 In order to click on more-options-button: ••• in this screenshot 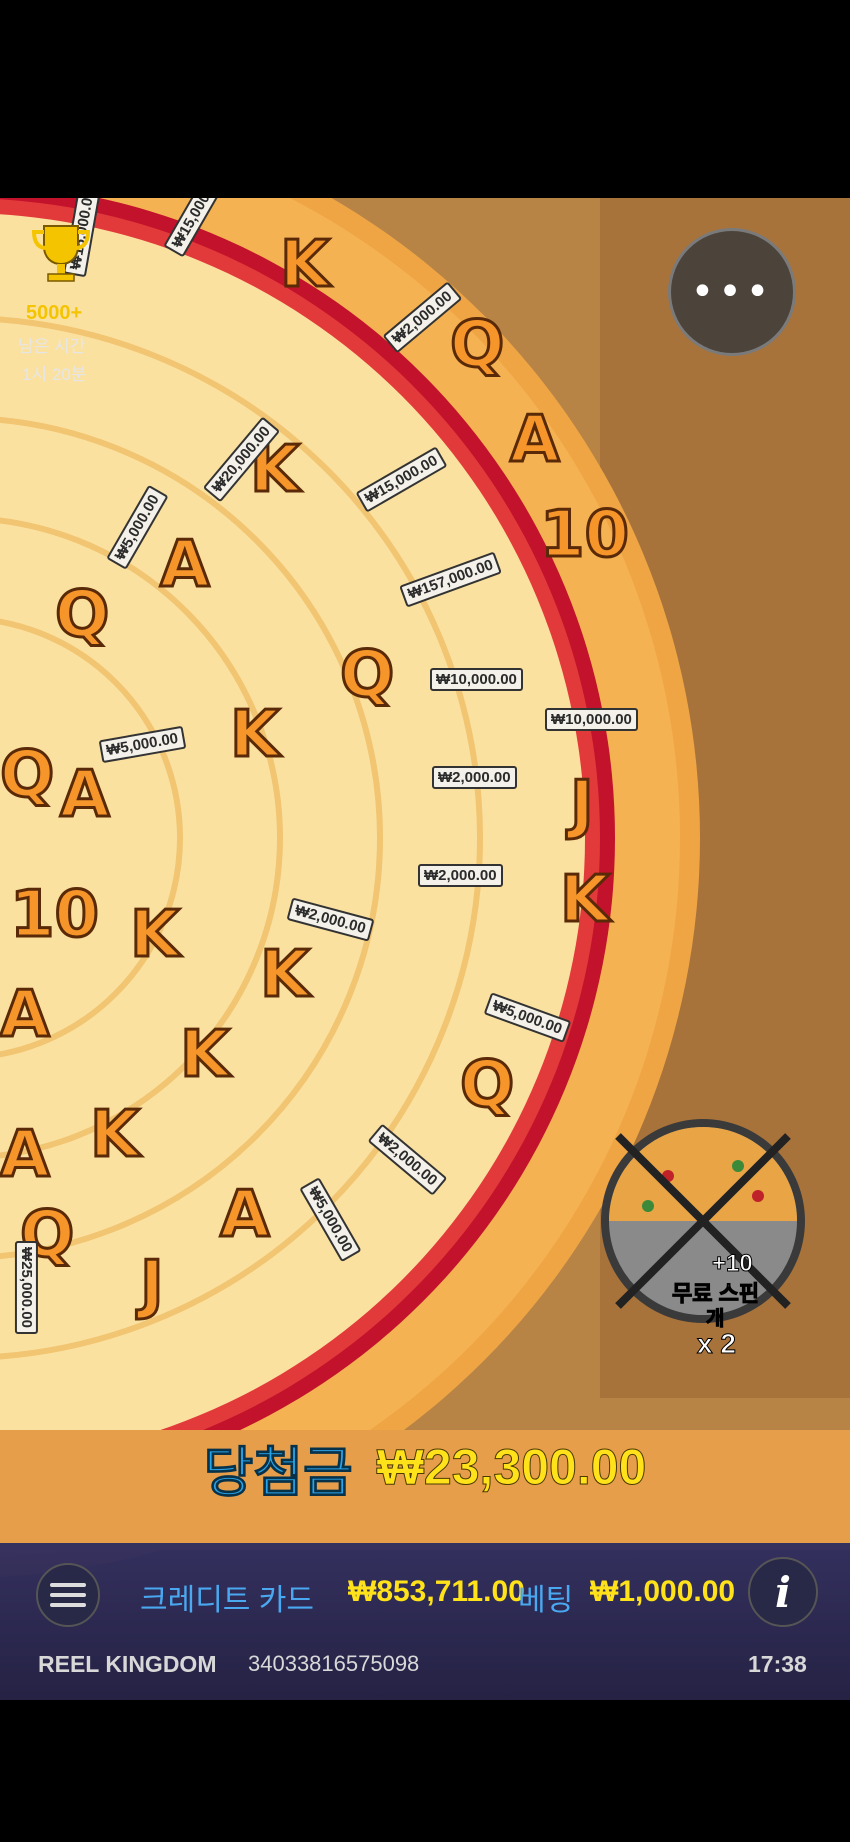, I will do `click(732, 292)`.